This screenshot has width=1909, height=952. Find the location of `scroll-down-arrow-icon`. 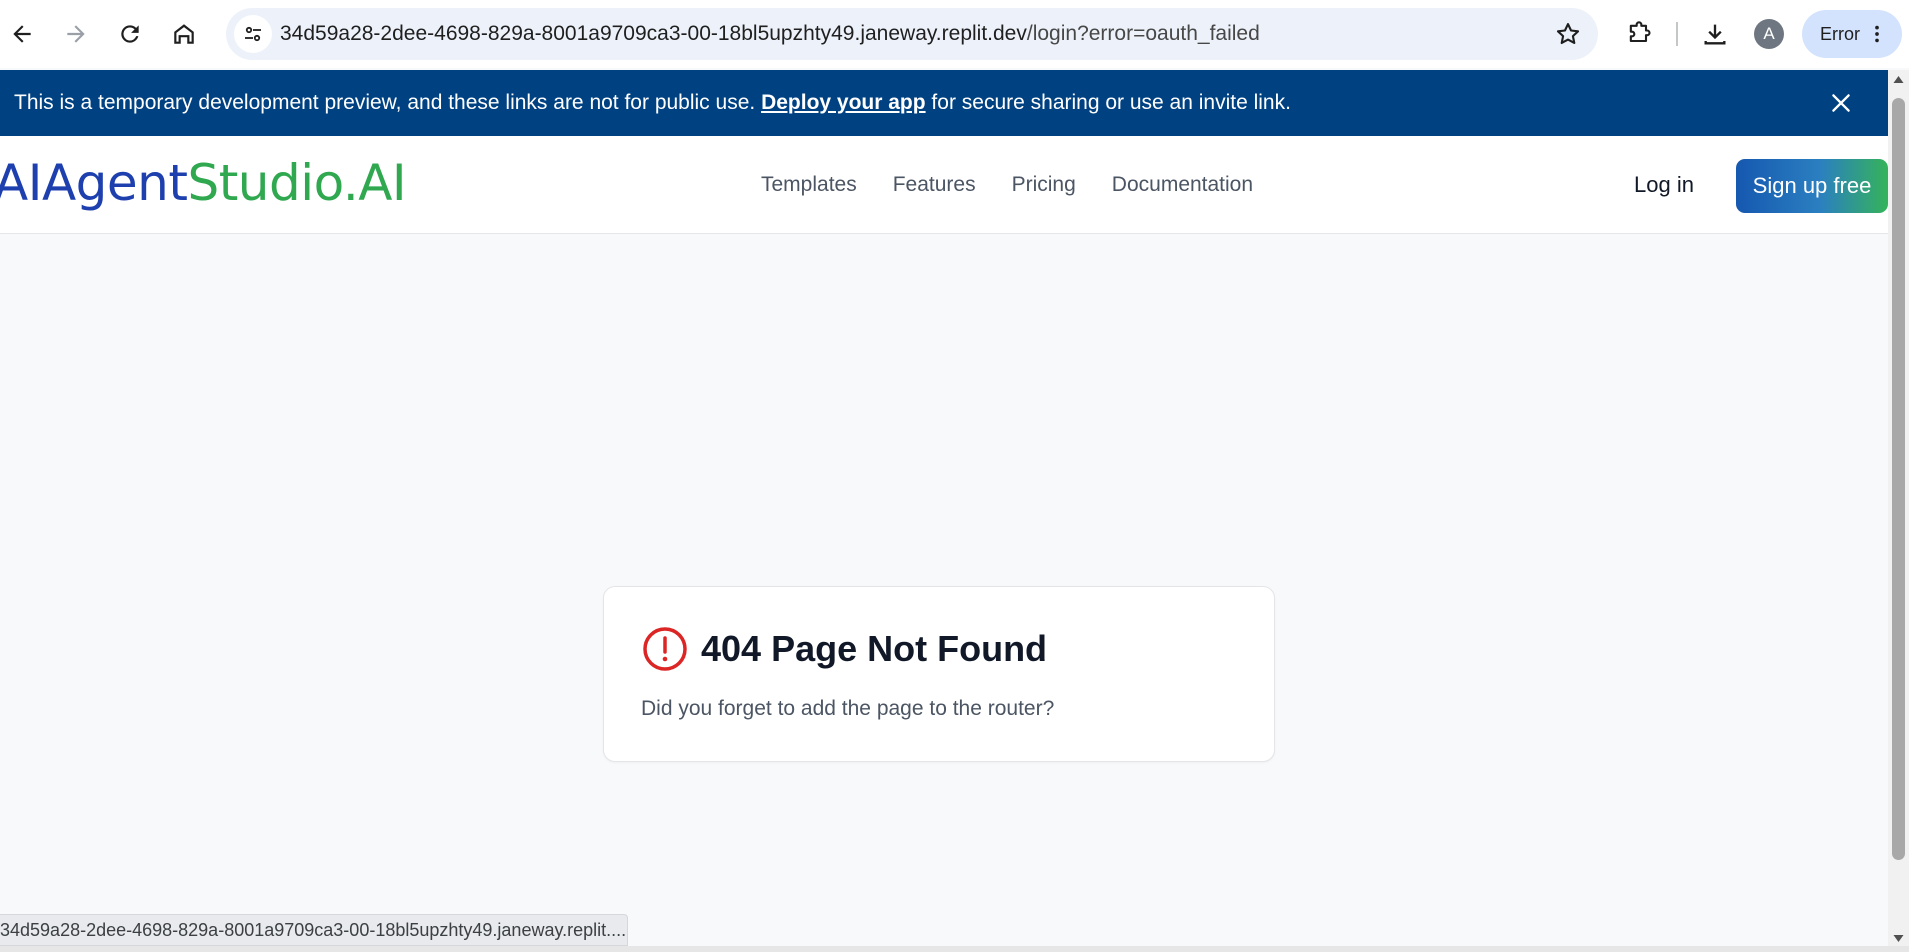

scroll-down-arrow-icon is located at coordinates (1898, 938).